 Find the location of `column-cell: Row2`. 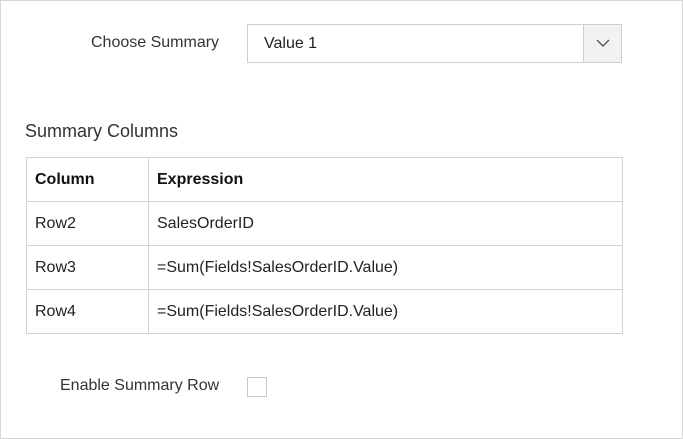

column-cell: Row2 is located at coordinates (87, 223).